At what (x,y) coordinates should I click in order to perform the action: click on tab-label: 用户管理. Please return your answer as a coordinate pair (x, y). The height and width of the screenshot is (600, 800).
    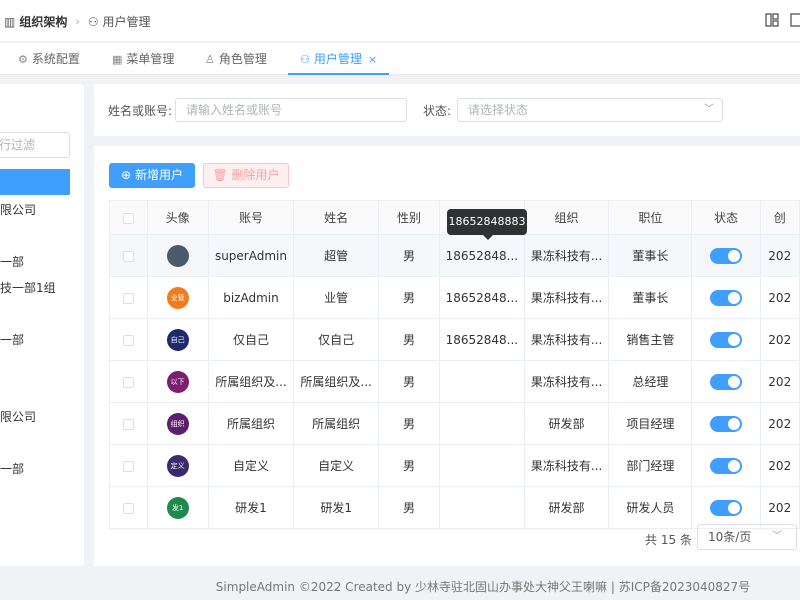
    Looking at the image, I should click on (337, 59).